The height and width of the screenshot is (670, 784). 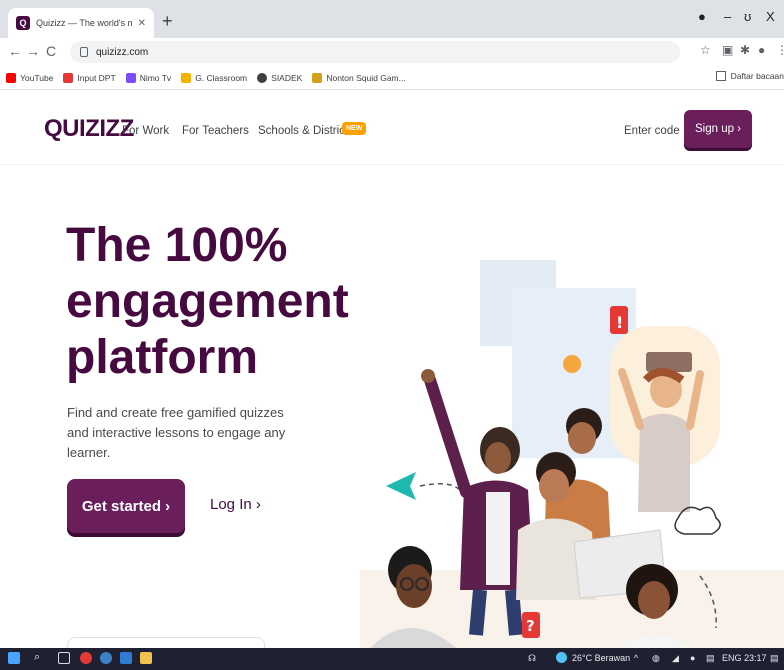 I want to click on lightbulb-icon, so click(x=572, y=364).